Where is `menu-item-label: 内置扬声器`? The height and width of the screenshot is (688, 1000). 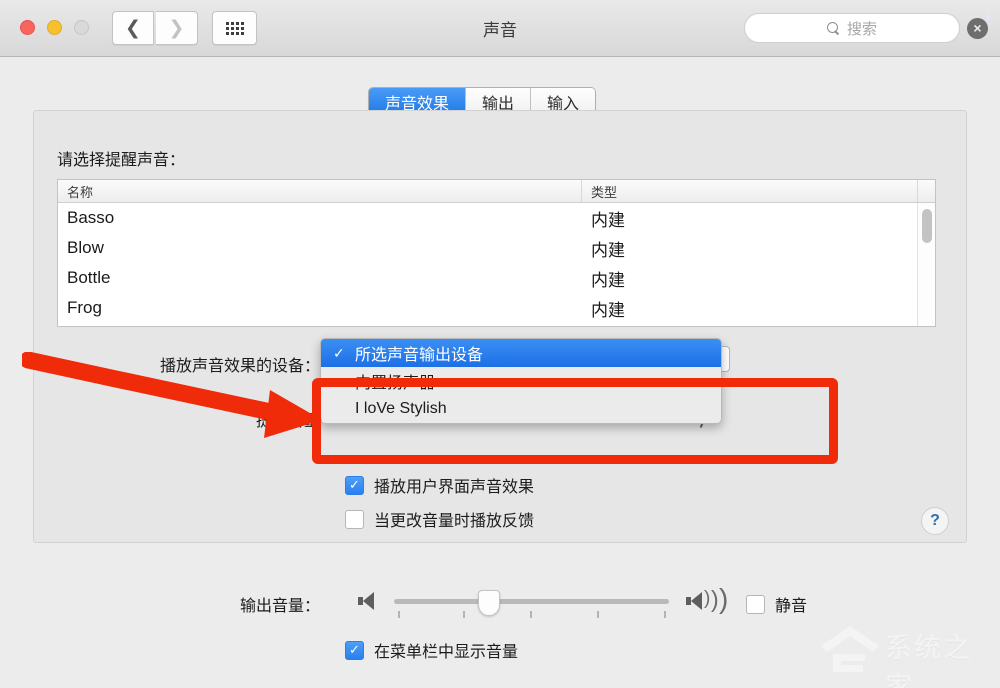
menu-item-label: 内置扬声器 is located at coordinates (395, 383).